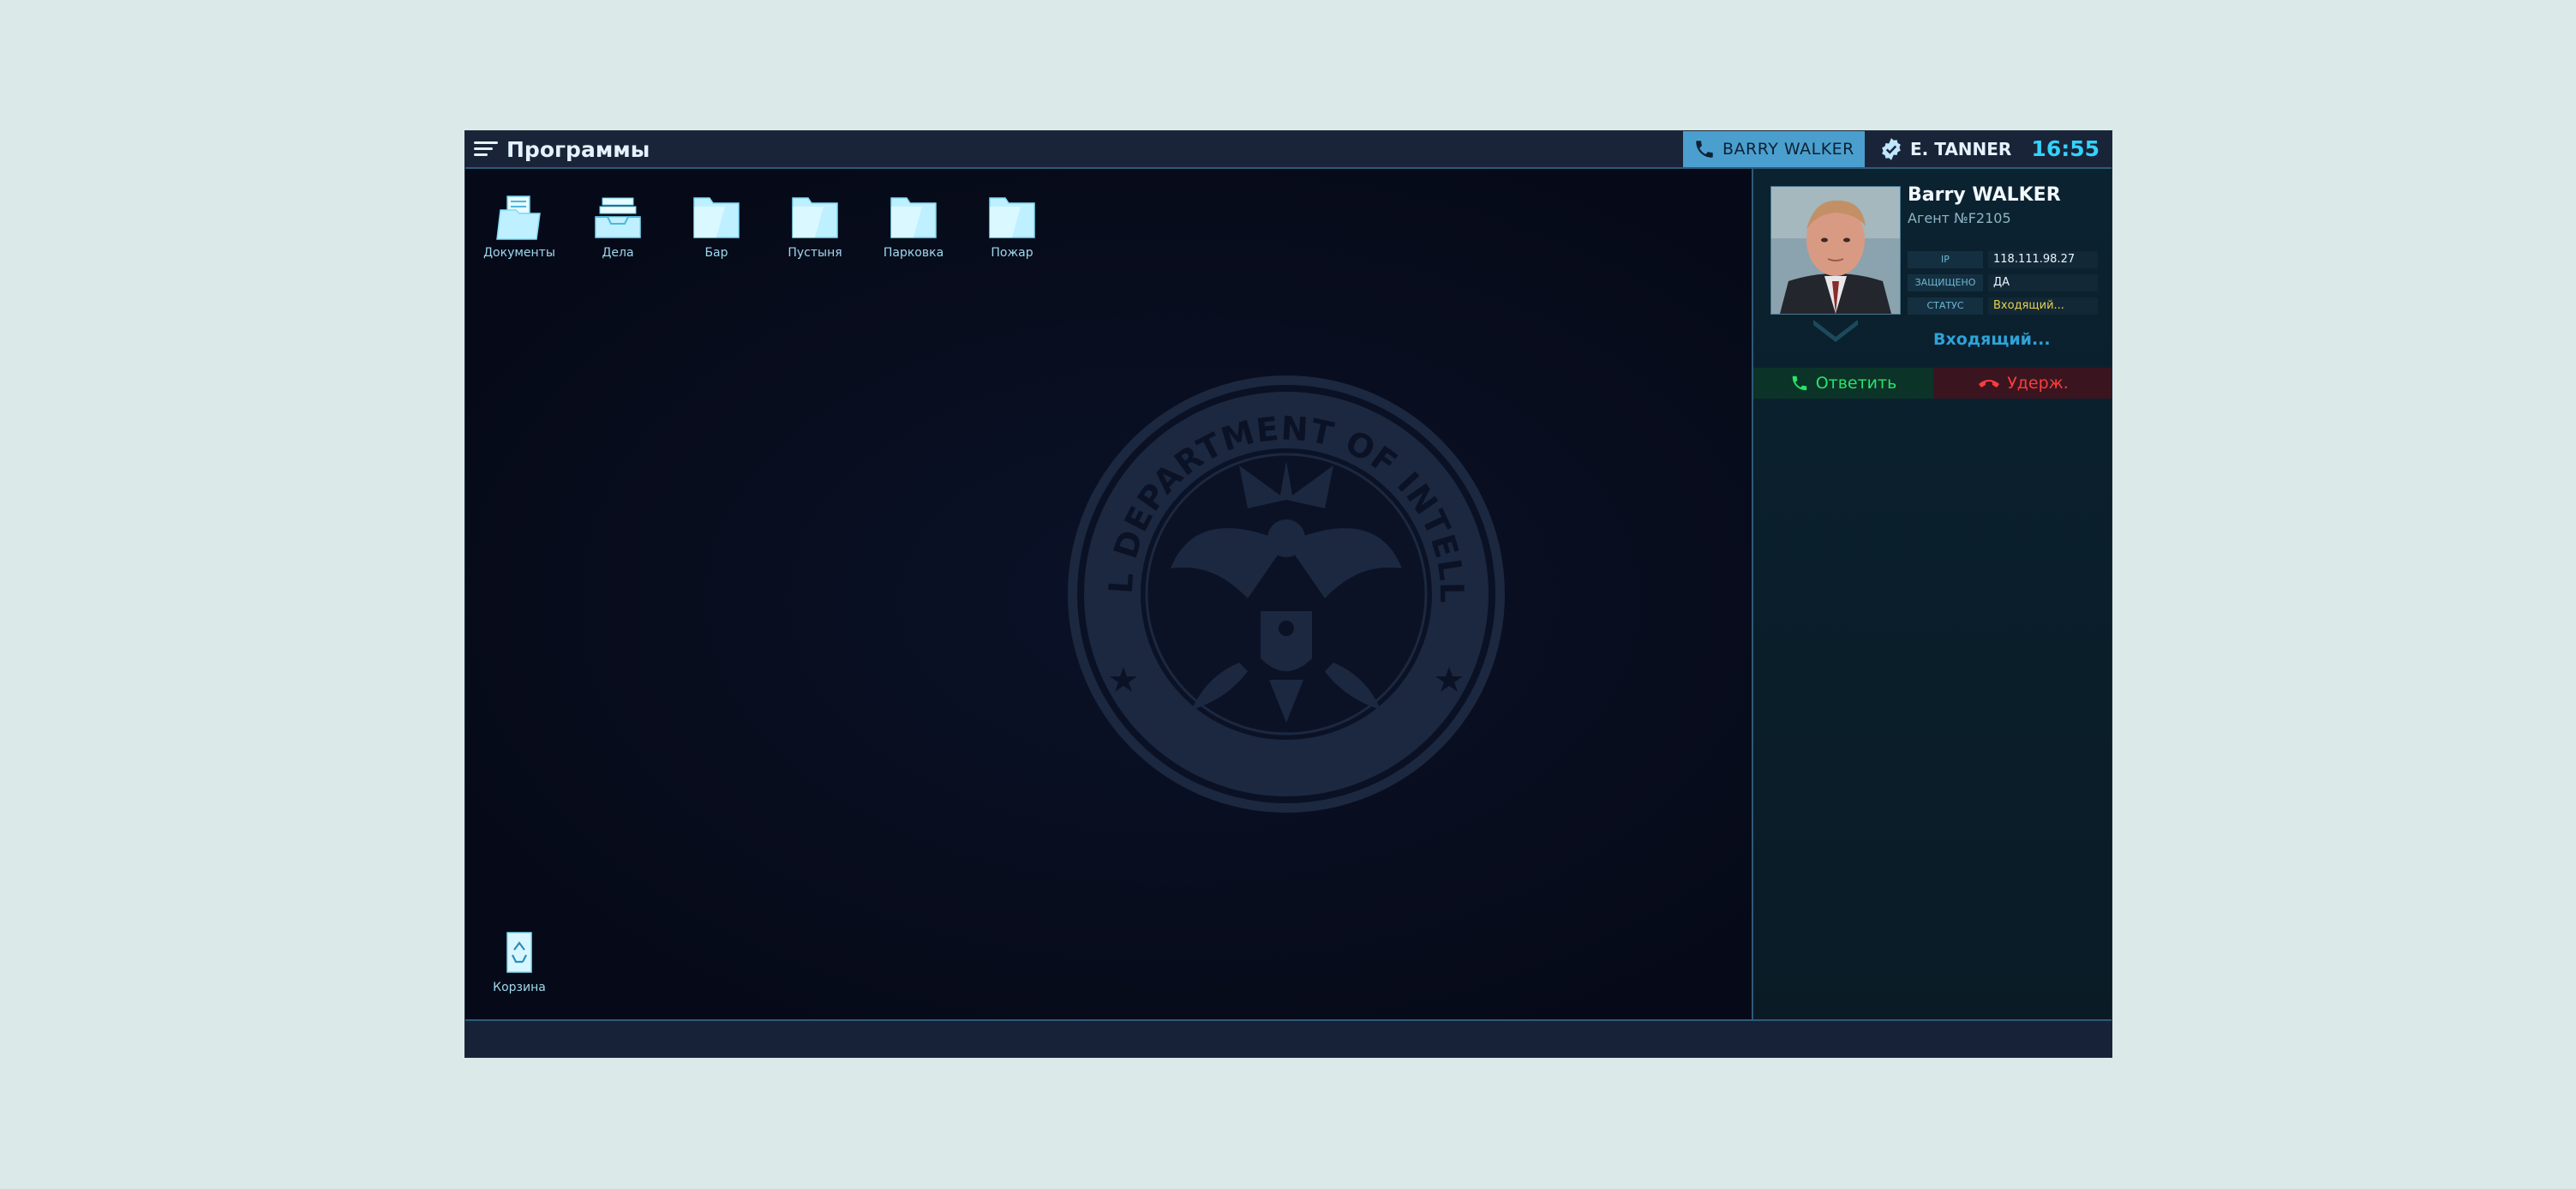 The image size is (2576, 1189). What do you see at coordinates (1945, 259) in the screenshot?
I see `ip-key: IP` at bounding box center [1945, 259].